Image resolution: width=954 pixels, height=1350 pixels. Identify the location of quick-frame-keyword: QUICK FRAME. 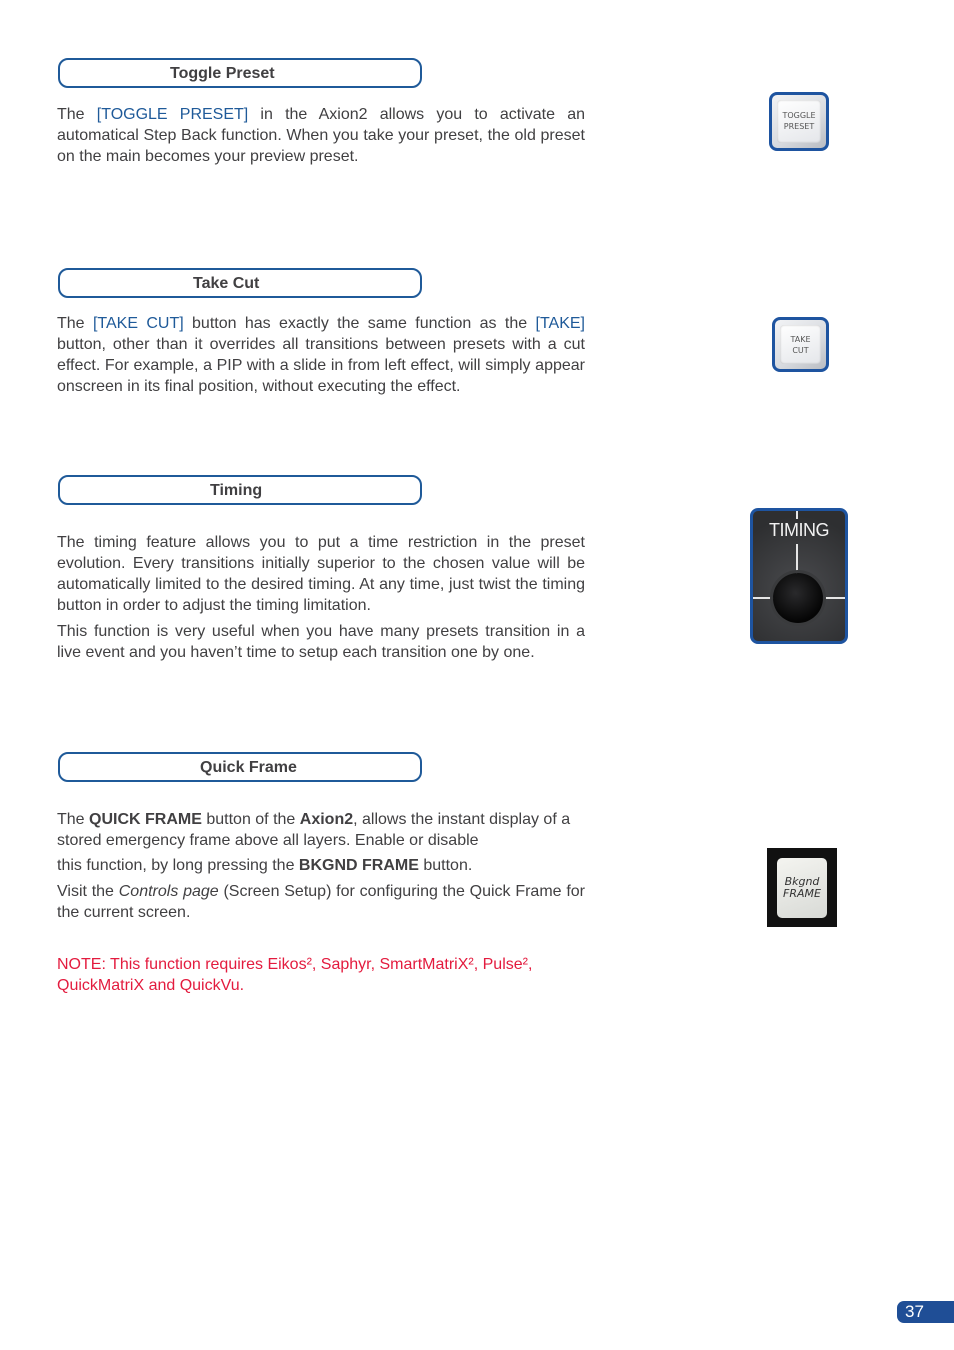
(145, 819).